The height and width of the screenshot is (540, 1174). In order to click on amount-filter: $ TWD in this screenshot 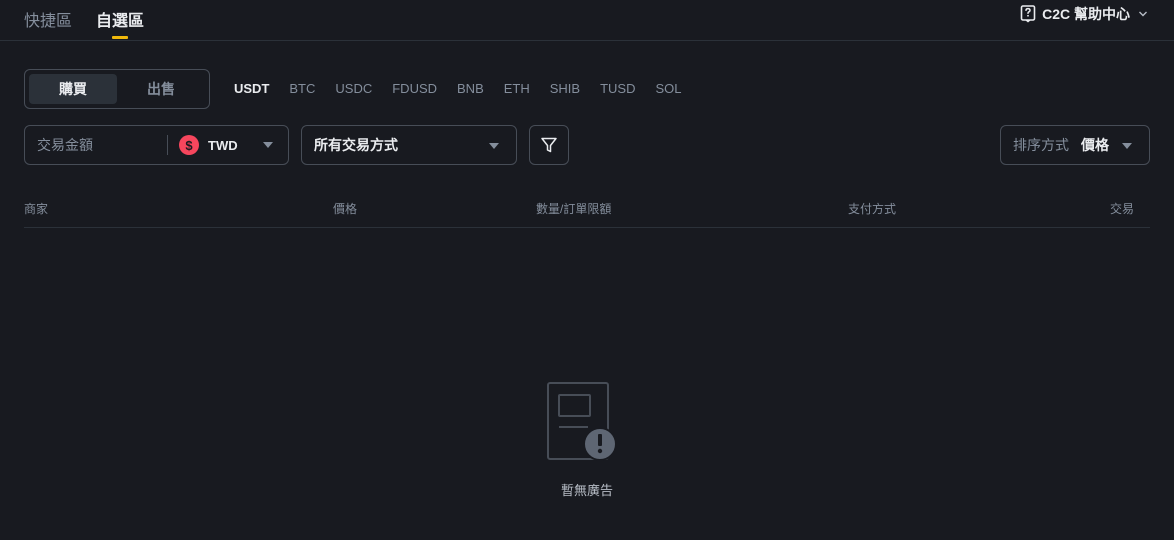, I will do `click(156, 145)`.